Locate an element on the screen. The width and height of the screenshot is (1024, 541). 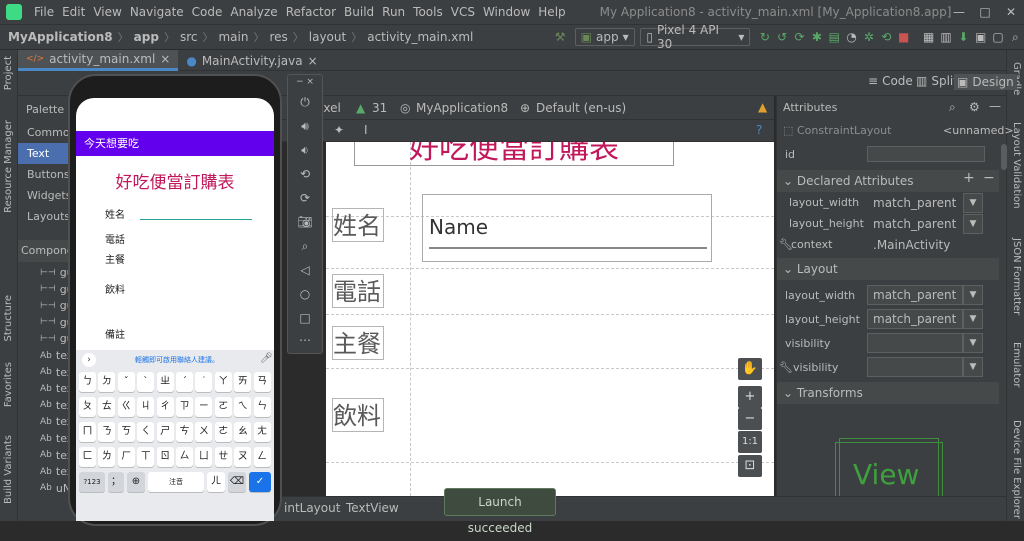
crumb-project: MyApplication8 is located at coordinates (58, 37).